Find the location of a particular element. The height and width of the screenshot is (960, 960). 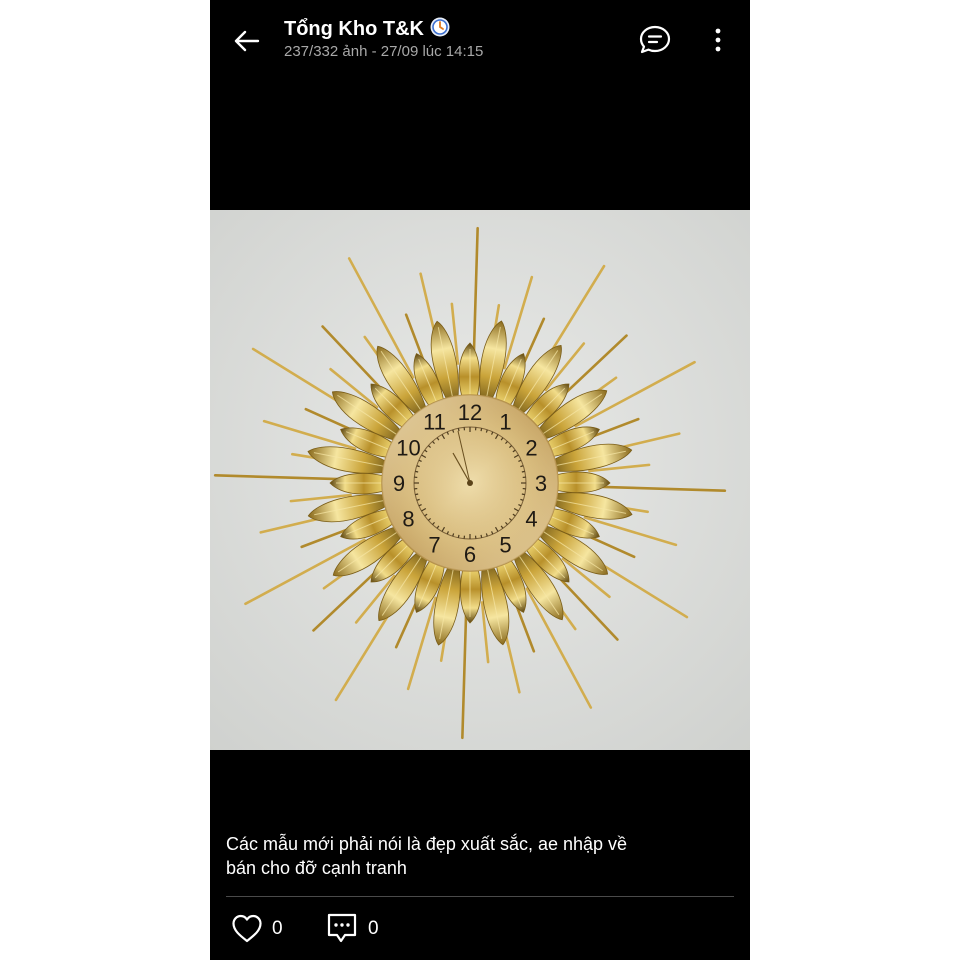

clock-numeral: 10 is located at coordinates (408, 448).